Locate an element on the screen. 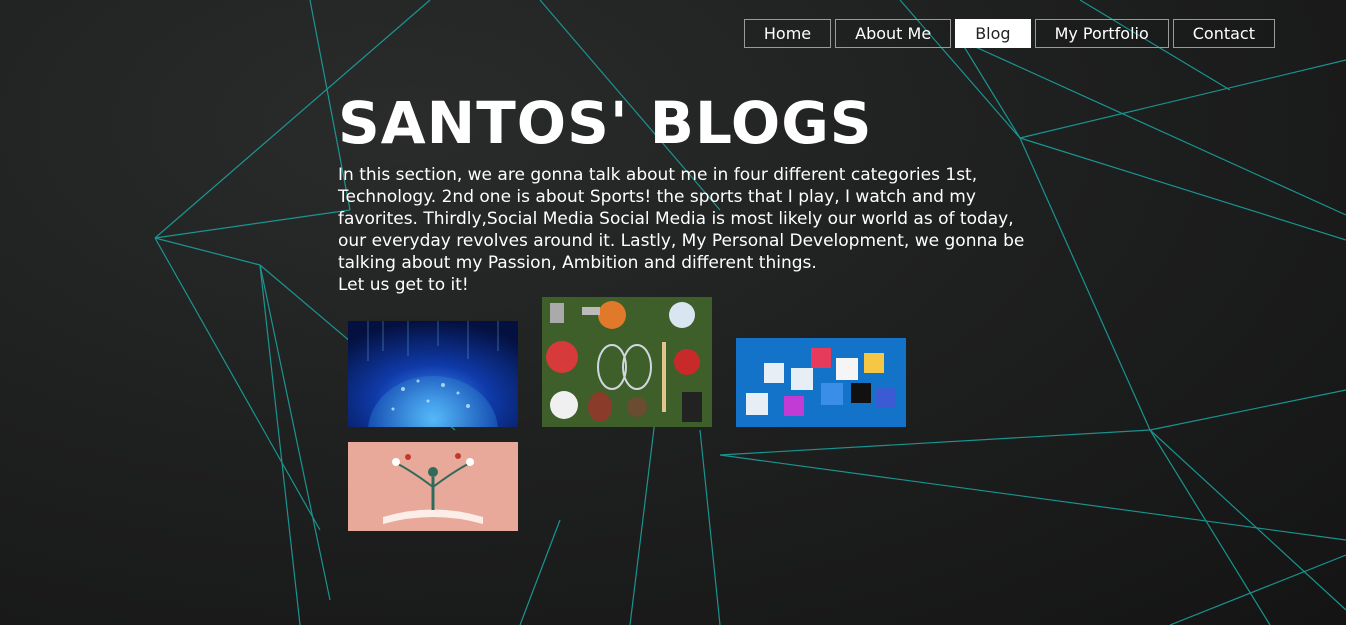  personal-development-thumbnail is located at coordinates (433, 486).